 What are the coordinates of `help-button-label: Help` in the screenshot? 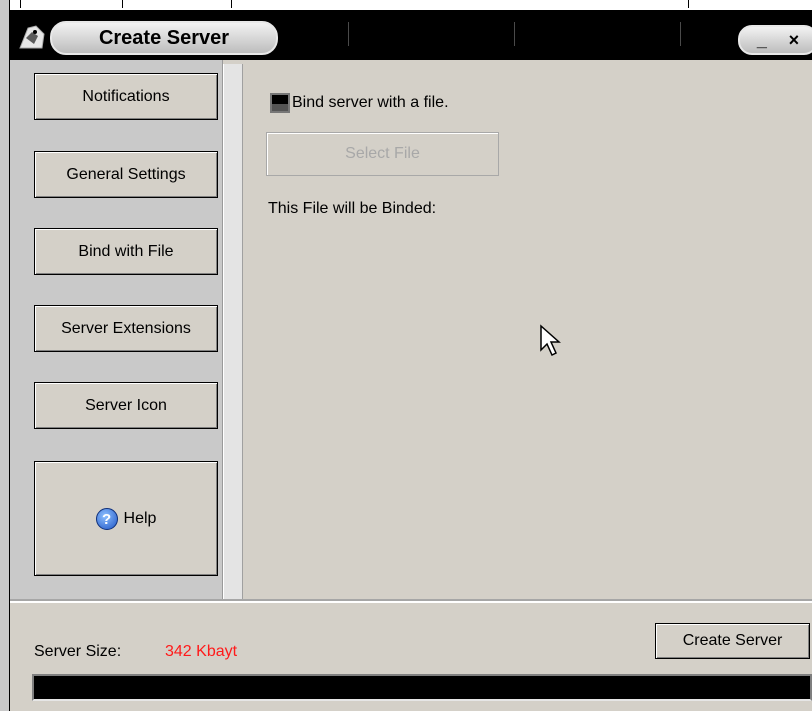 It's located at (140, 518).